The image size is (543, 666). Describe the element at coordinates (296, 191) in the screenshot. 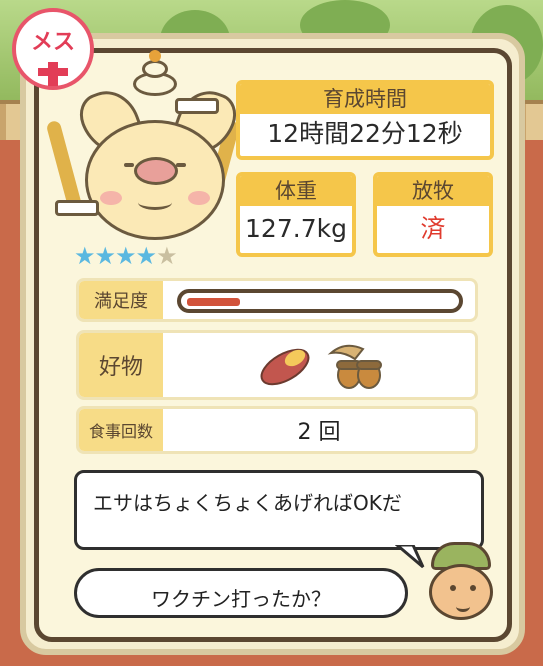

I see `weight-label: 体重` at that location.